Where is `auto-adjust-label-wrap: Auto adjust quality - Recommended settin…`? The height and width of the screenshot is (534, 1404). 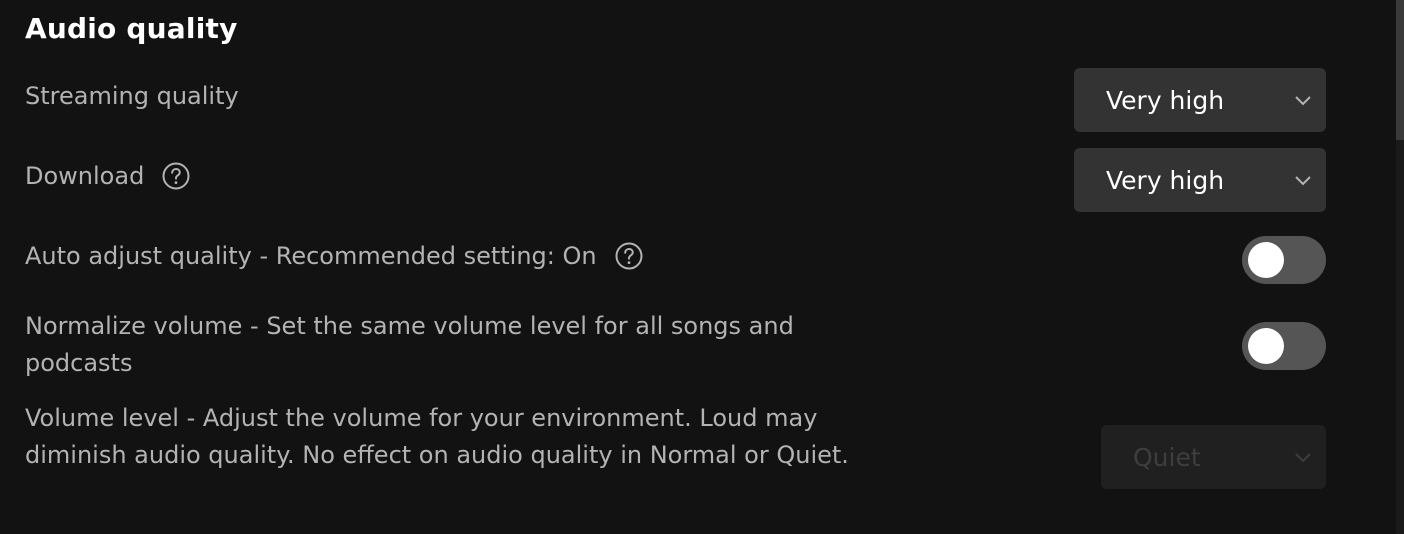
auto-adjust-label-wrap: Auto adjust quality - Recommended settin… is located at coordinates (334, 256).